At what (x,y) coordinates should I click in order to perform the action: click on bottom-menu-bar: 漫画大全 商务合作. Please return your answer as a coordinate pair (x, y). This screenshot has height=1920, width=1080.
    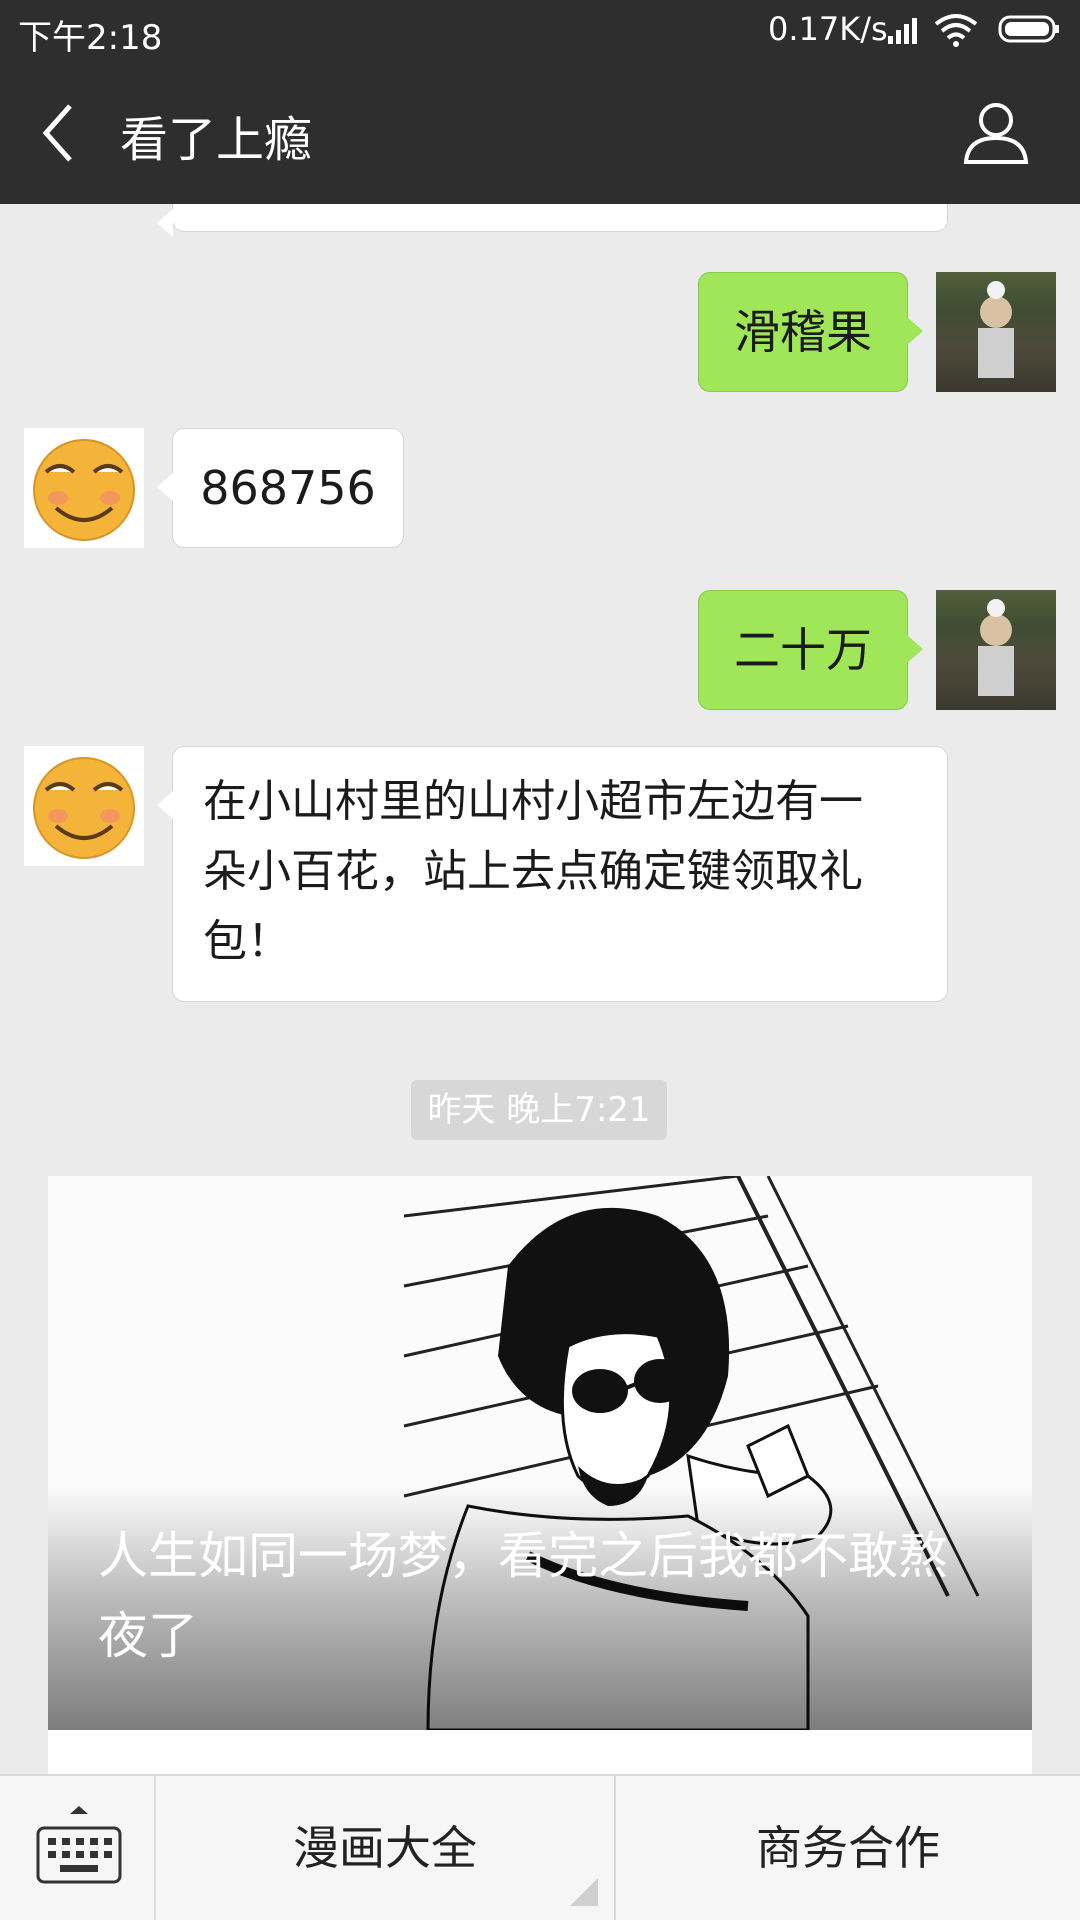
    Looking at the image, I should click on (540, 1847).